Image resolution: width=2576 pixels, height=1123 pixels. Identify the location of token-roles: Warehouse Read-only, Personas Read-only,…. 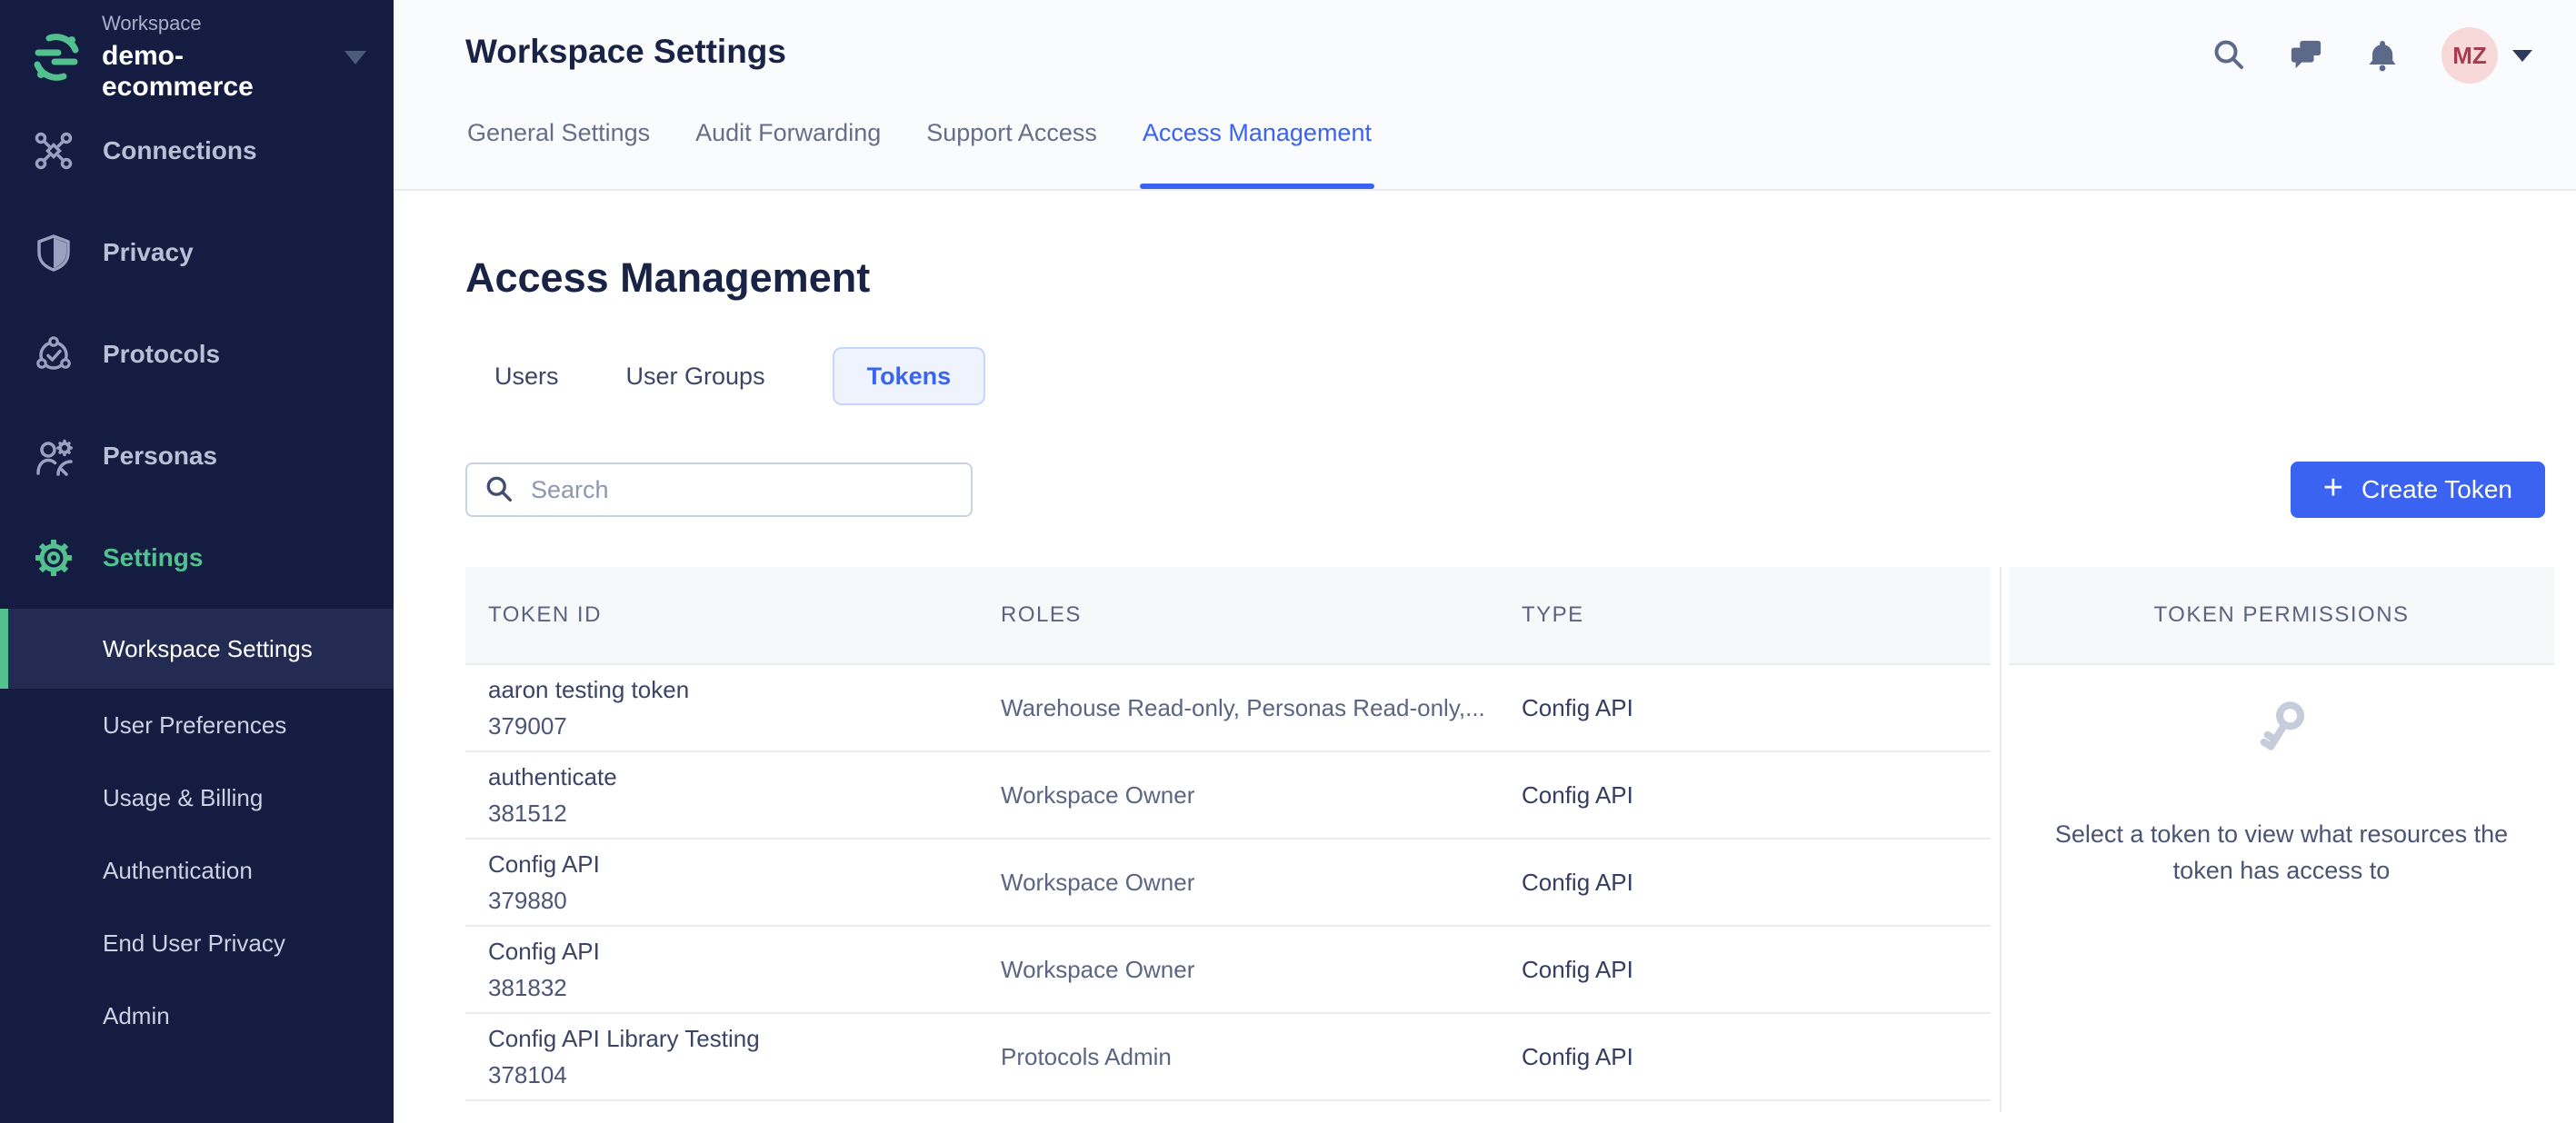
(1243, 707).